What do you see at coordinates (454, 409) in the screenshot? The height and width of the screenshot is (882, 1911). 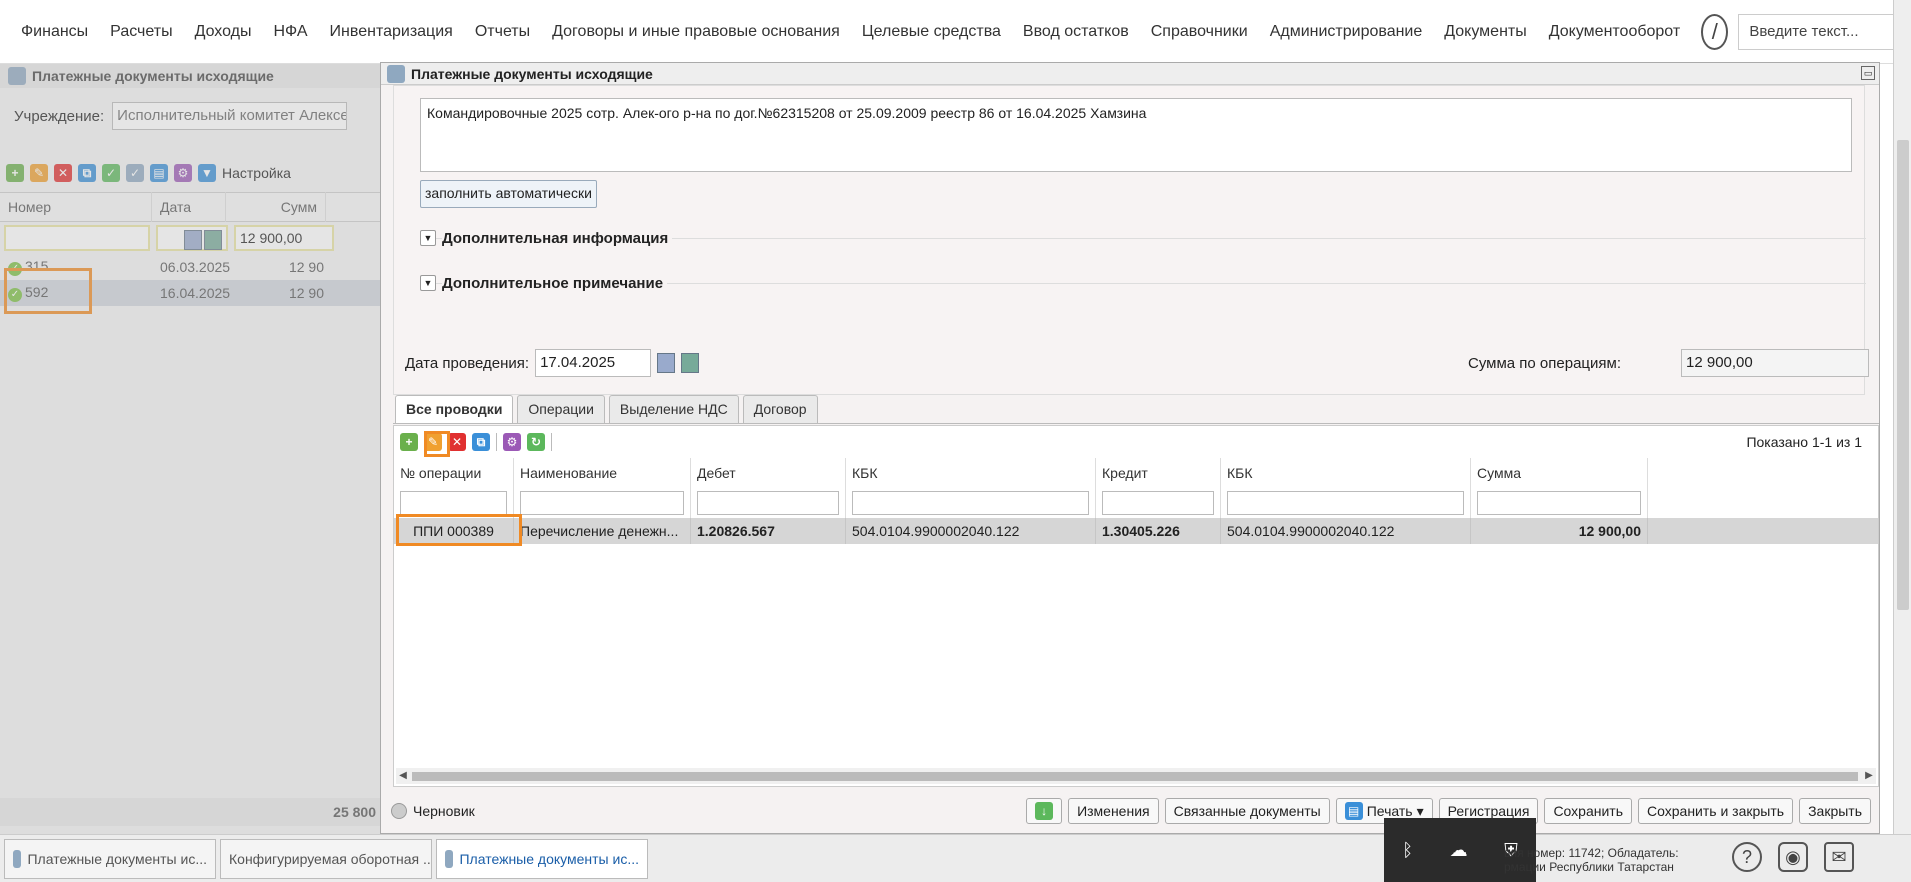 I see `tab-all-entries: Все проводки` at bounding box center [454, 409].